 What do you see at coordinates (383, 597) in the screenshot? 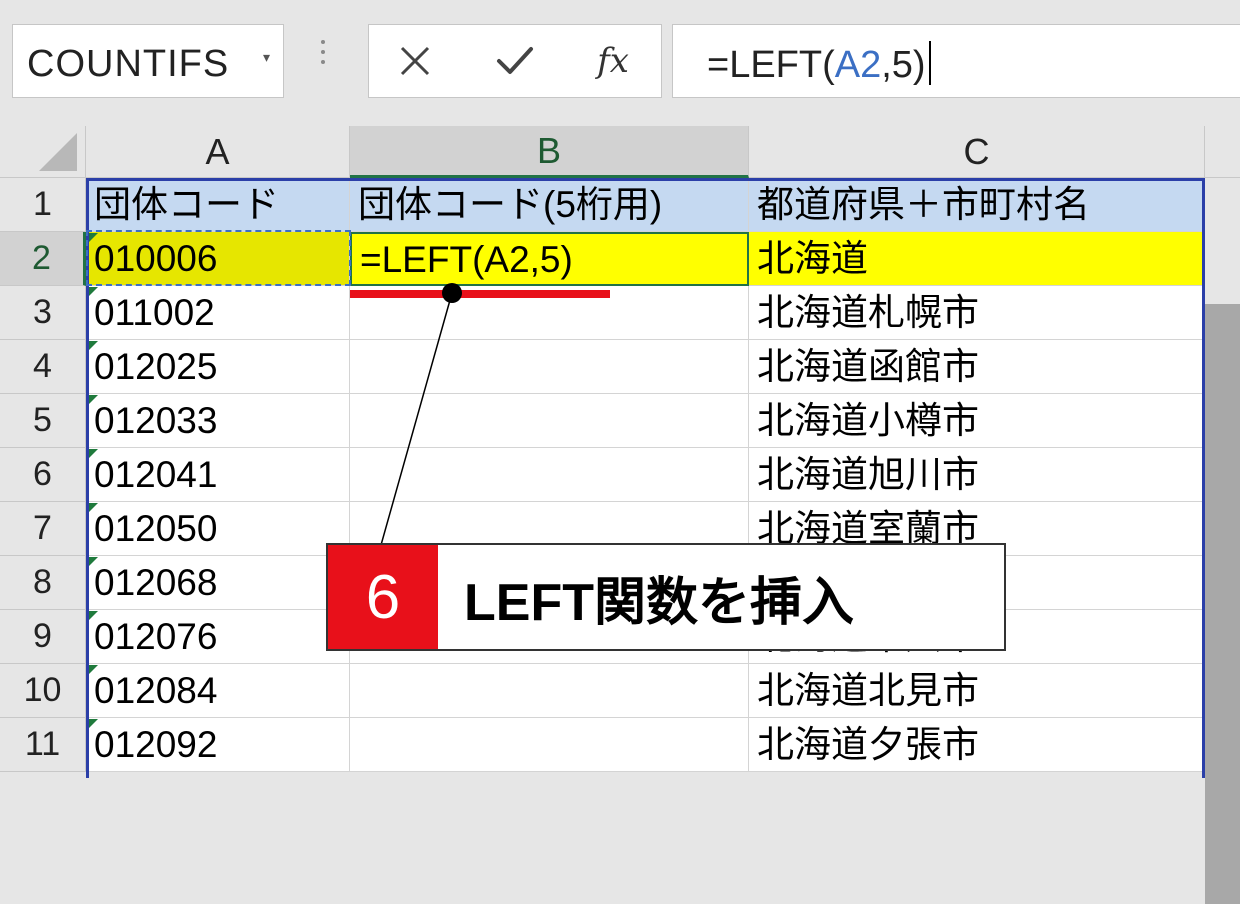
I see `step-number-badge: 6` at bounding box center [383, 597].